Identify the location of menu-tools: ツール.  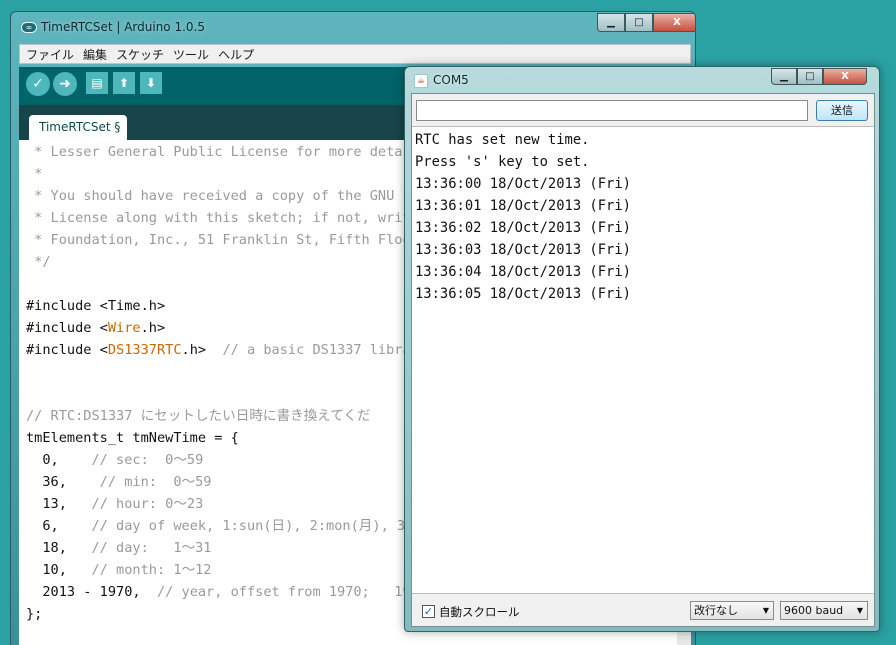
(191, 54).